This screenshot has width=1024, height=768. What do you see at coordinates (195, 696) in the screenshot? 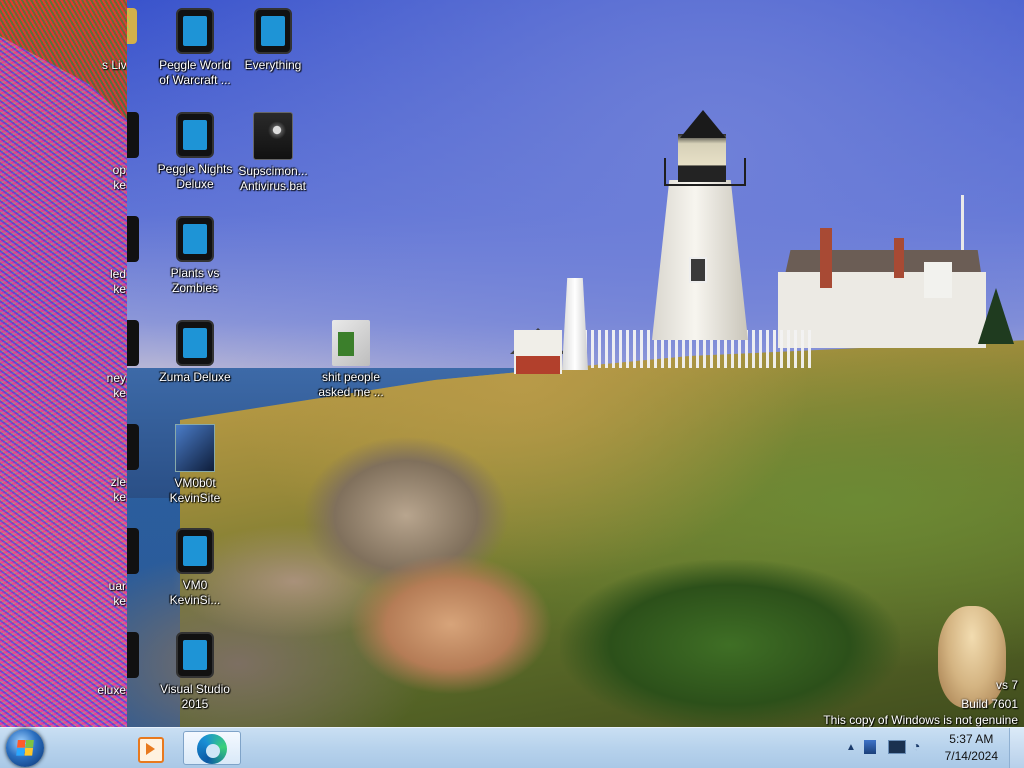
I see `icon-label: Visual Studio 2015` at bounding box center [195, 696].